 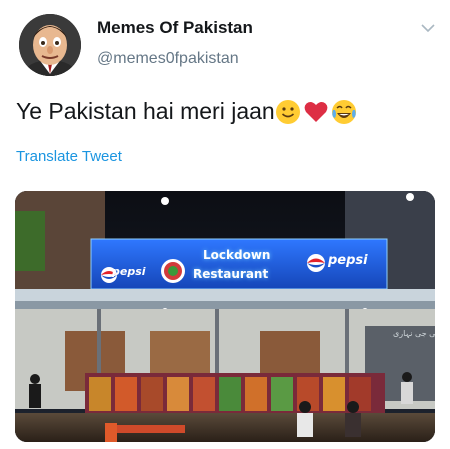 What do you see at coordinates (414, 333) in the screenshot?
I see `urdu-shop-sign: علی جی نہاری` at bounding box center [414, 333].